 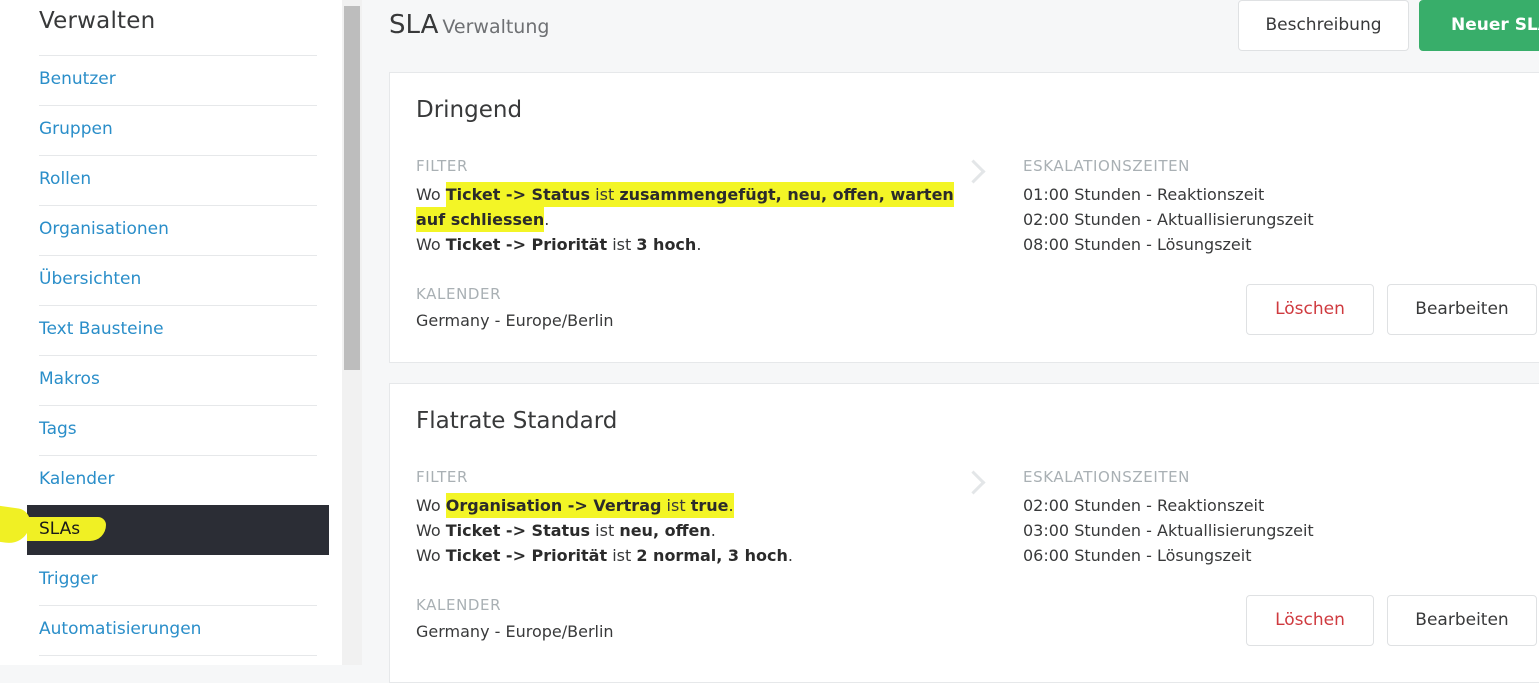 What do you see at coordinates (1137, 555) in the screenshot?
I see `escalation-time: 06:00 Stunden - Lösungszeit` at bounding box center [1137, 555].